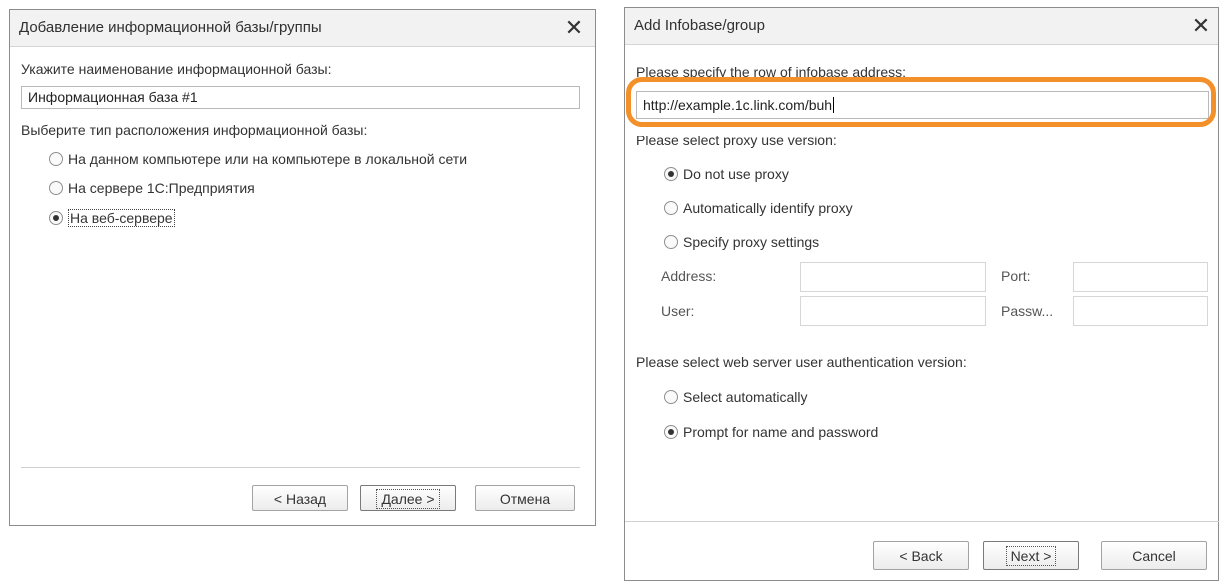  I want to click on radio-auto-proxy: Automatically identify proxy, so click(758, 208).